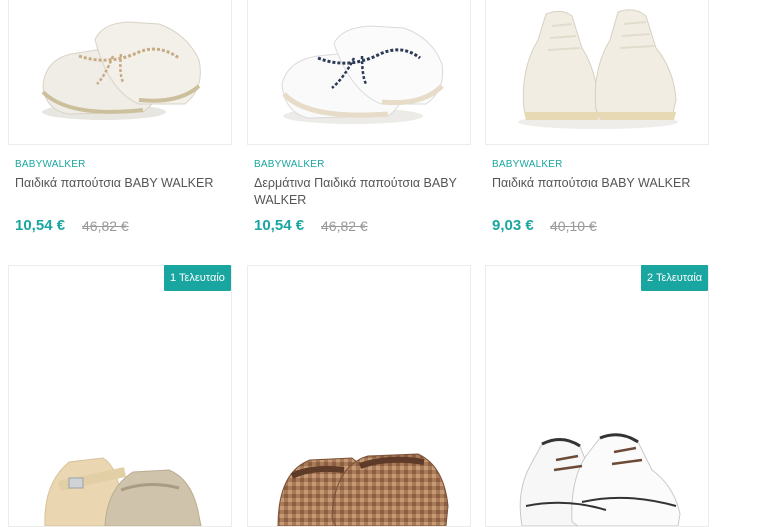 Image resolution: width=770 pixels, height=527 pixels. What do you see at coordinates (573, 226) in the screenshot?
I see `product-old-price: 40,10 €` at bounding box center [573, 226].